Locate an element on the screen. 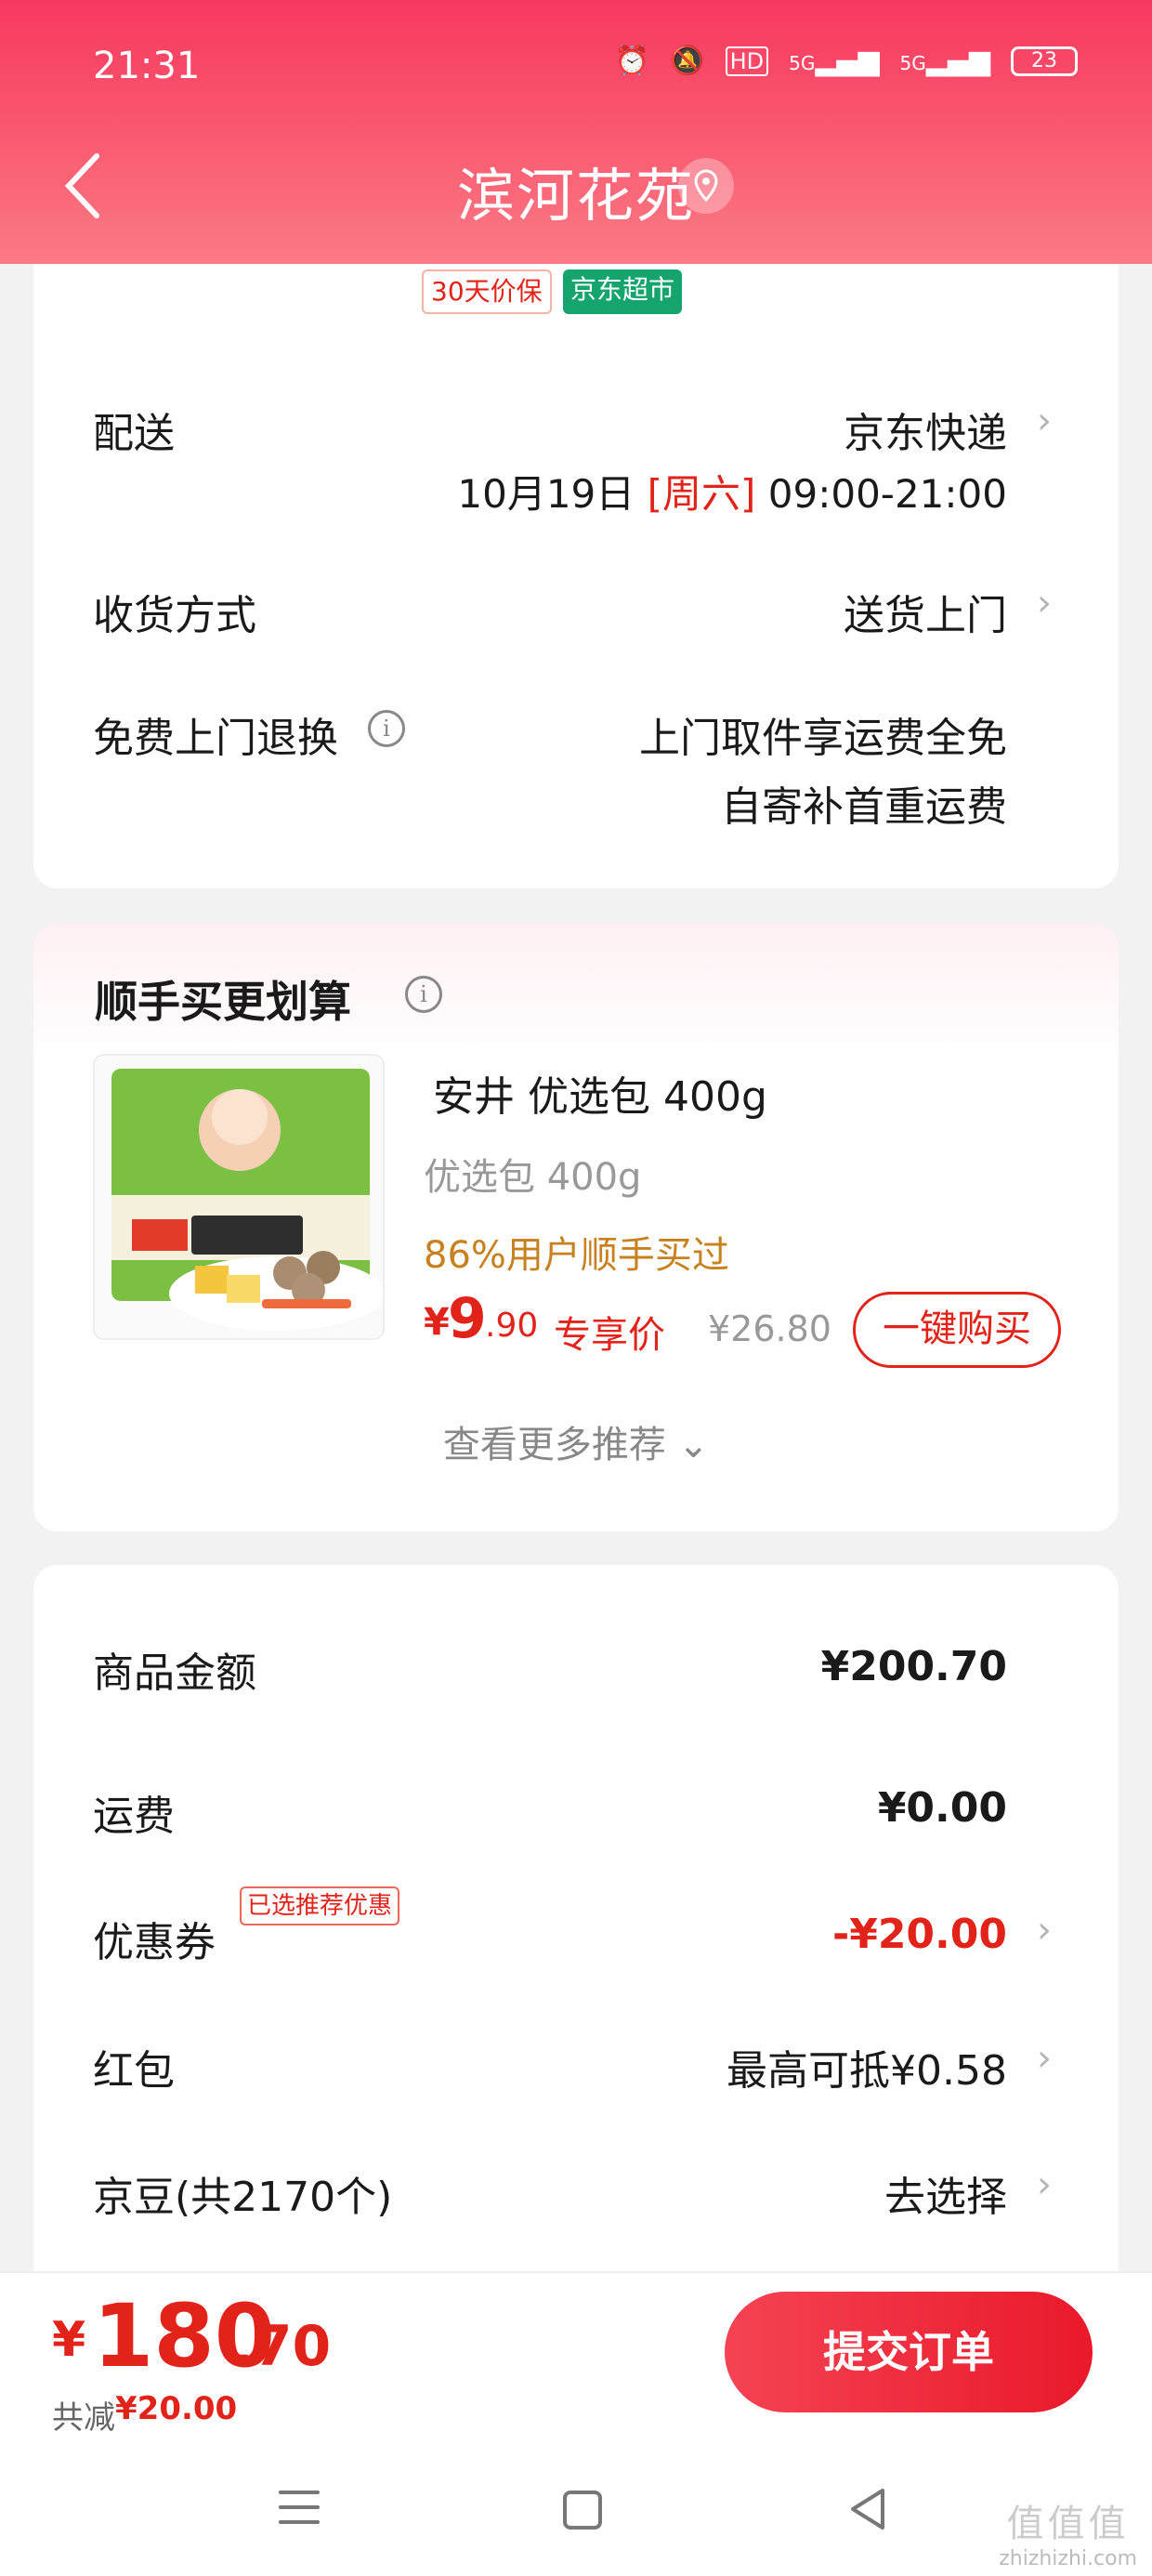 This screenshot has width=1152, height=2576. chevron-down-icon: ⌄ is located at coordinates (693, 1445).